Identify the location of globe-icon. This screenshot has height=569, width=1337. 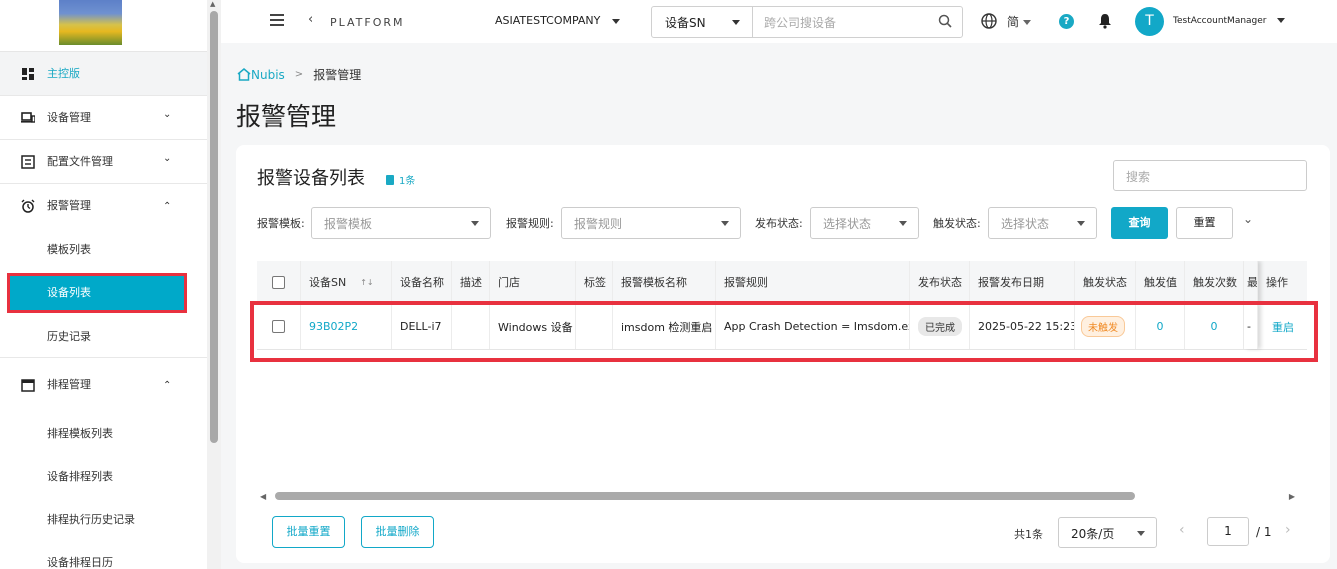
(989, 21).